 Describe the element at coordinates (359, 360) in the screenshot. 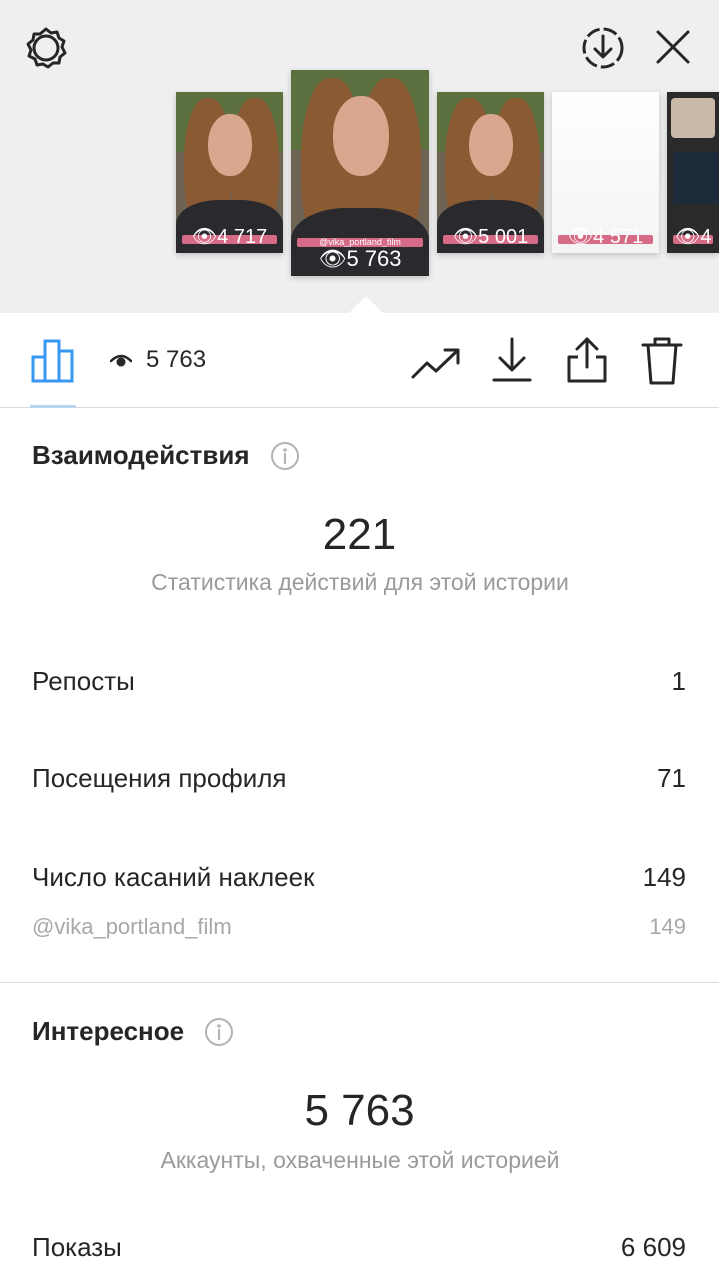

I see `story-toolbar: 5 763` at that location.